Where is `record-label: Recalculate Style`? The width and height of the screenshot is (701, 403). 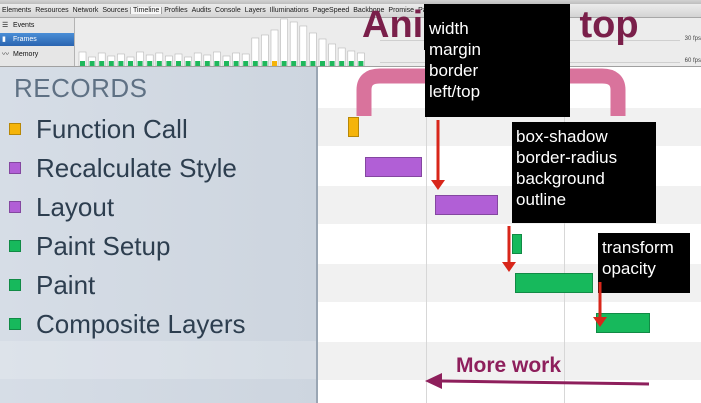 record-label: Recalculate Style is located at coordinates (136, 168).